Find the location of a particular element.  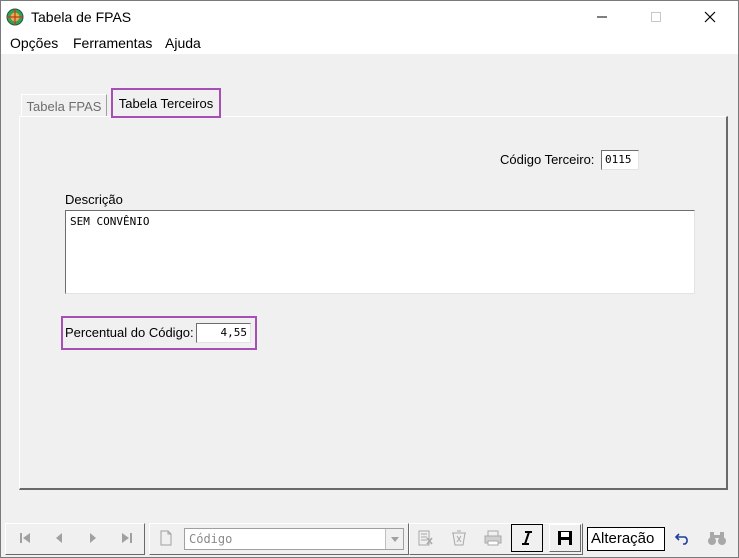

bottom-toolbar: Código Alteração is located at coordinates (369, 538).